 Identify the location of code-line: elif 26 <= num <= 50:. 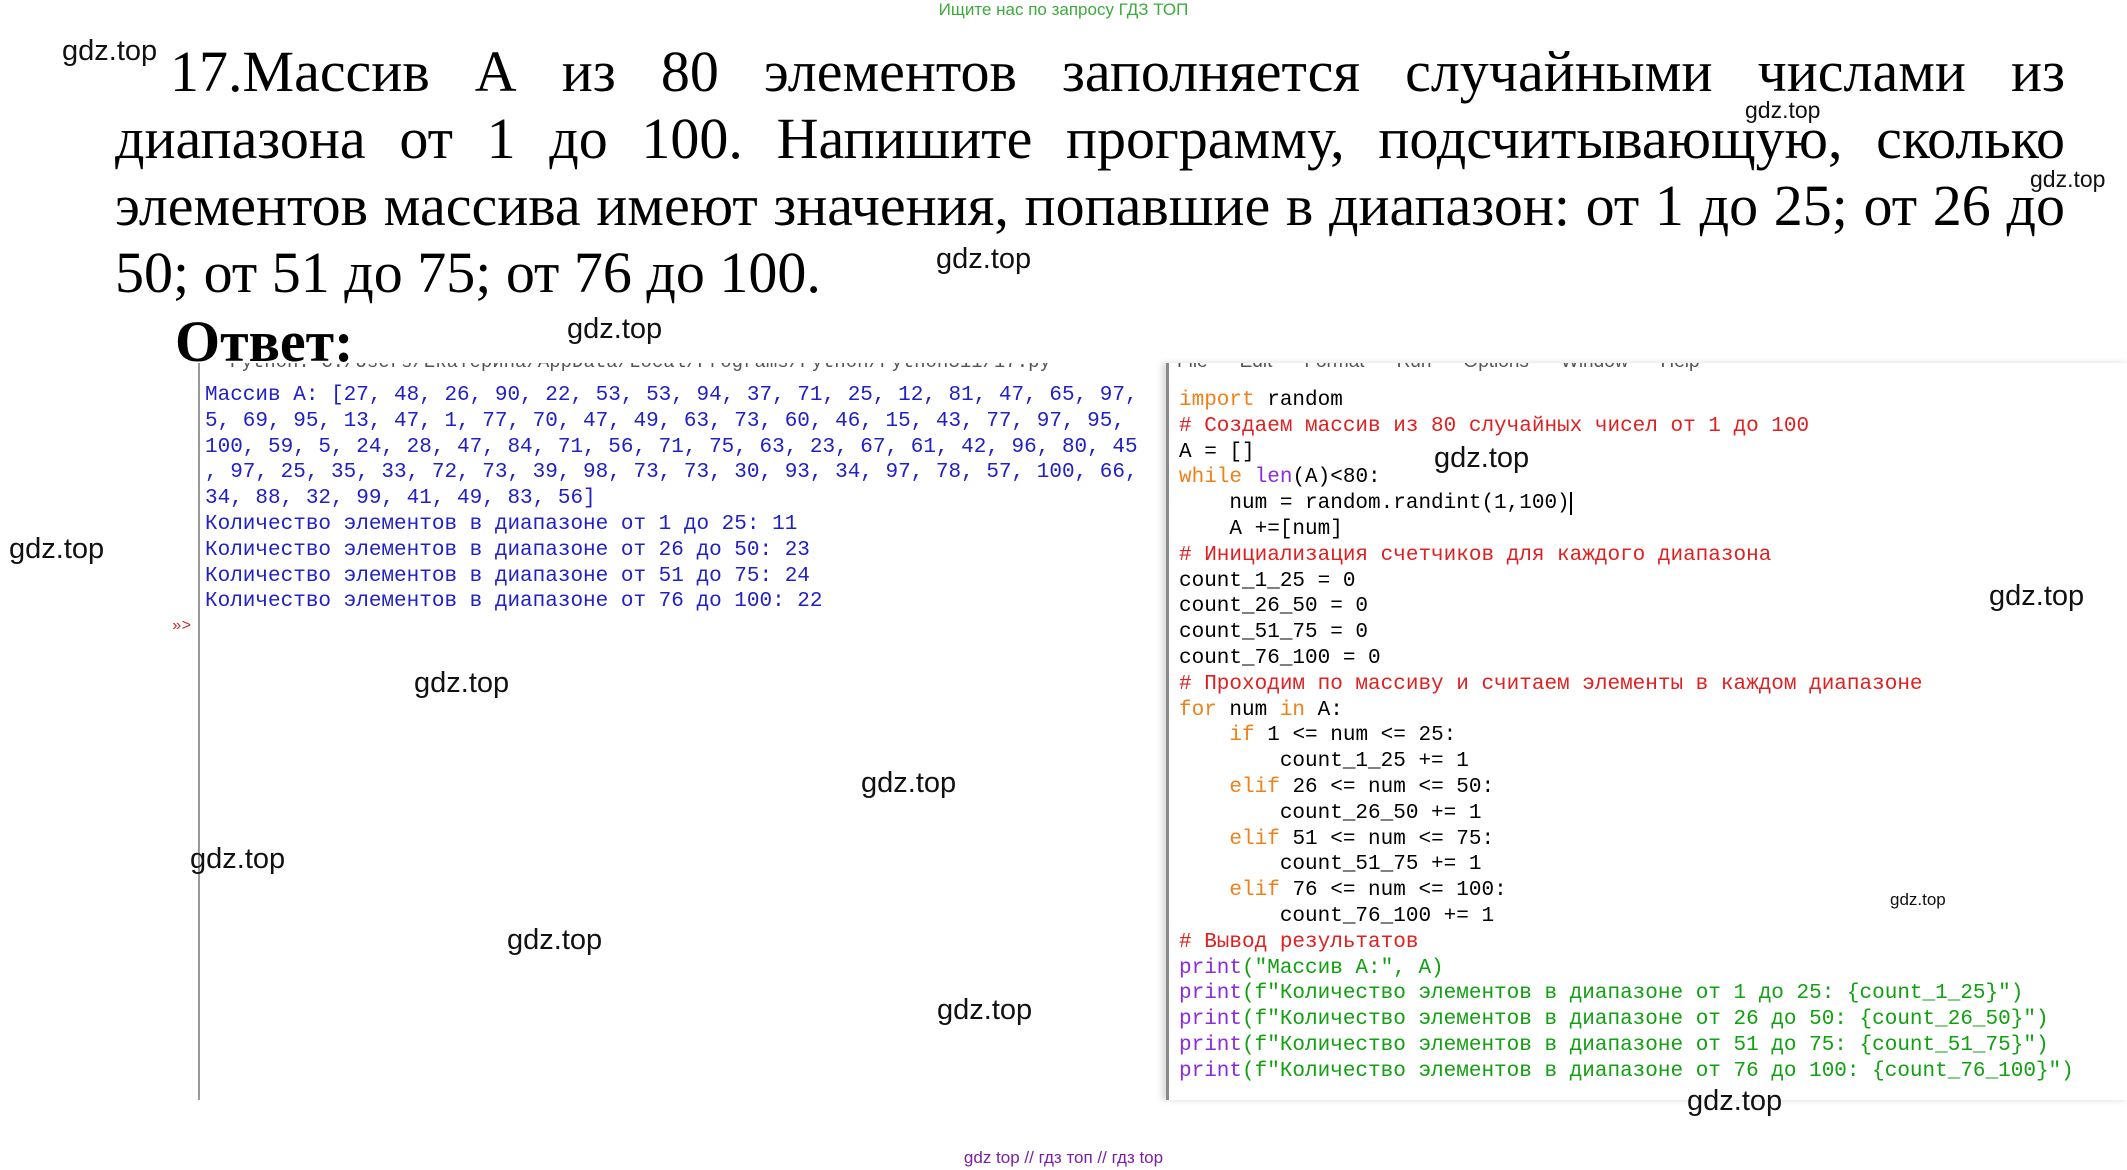
(1651, 788).